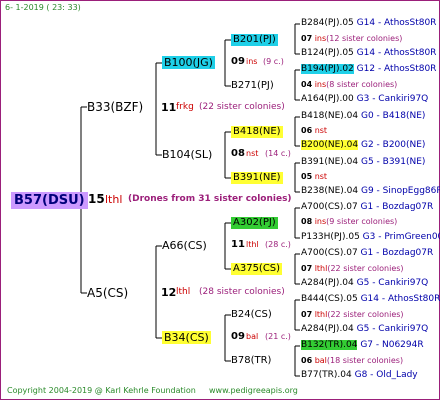  Describe the element at coordinates (359, 375) in the screenshot. I see `ancestor-row: B77(TR).04 G8 - Old_Lady` at that location.